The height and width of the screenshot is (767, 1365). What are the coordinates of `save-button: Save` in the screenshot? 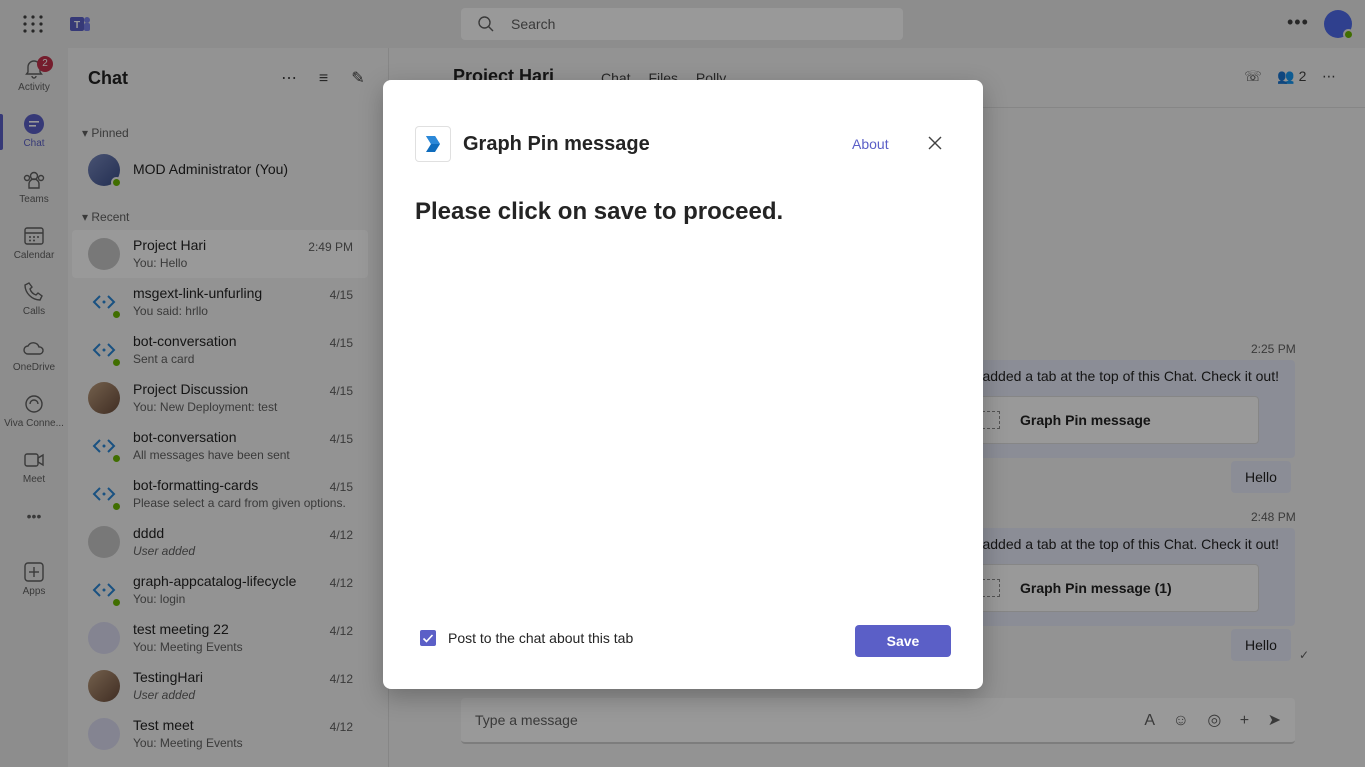 It's located at (903, 641).